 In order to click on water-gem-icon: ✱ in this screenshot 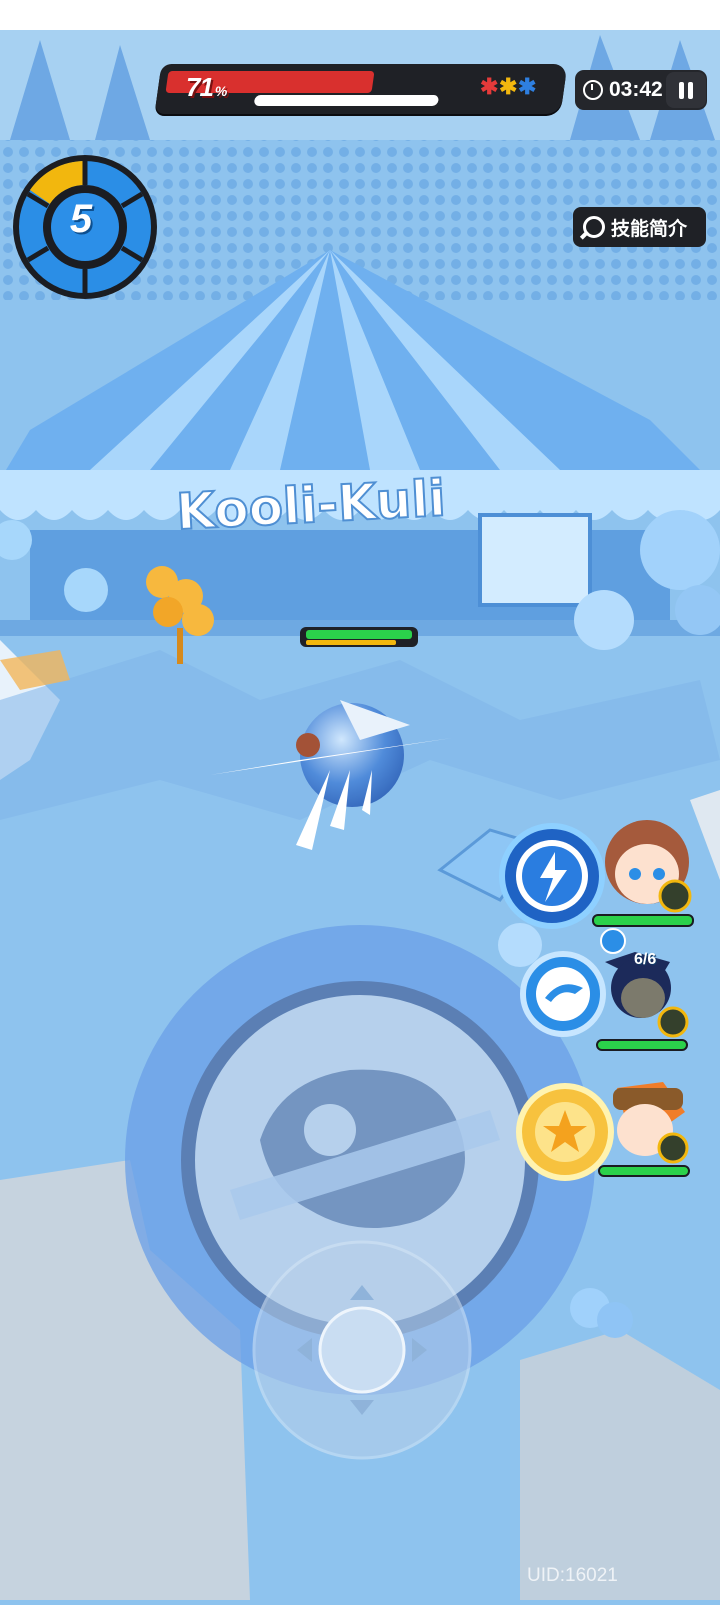, I will do `click(527, 86)`.